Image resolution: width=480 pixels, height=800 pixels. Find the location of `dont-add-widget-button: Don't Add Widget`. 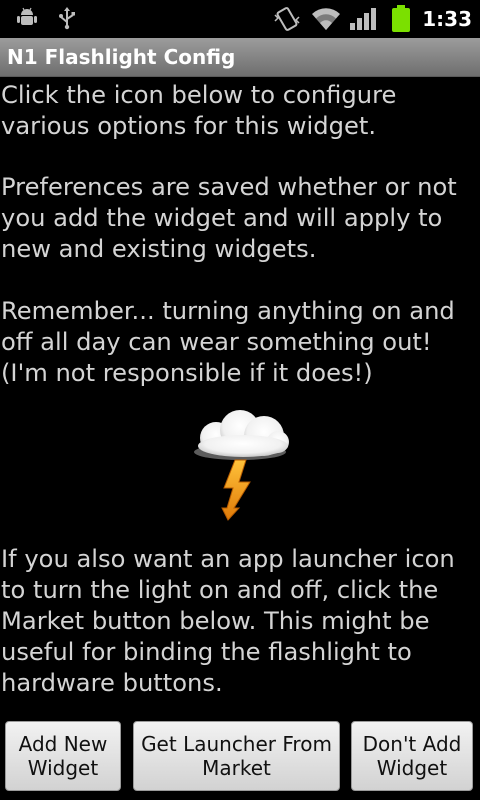

dont-add-widget-button: Don't Add Widget is located at coordinates (412, 756).